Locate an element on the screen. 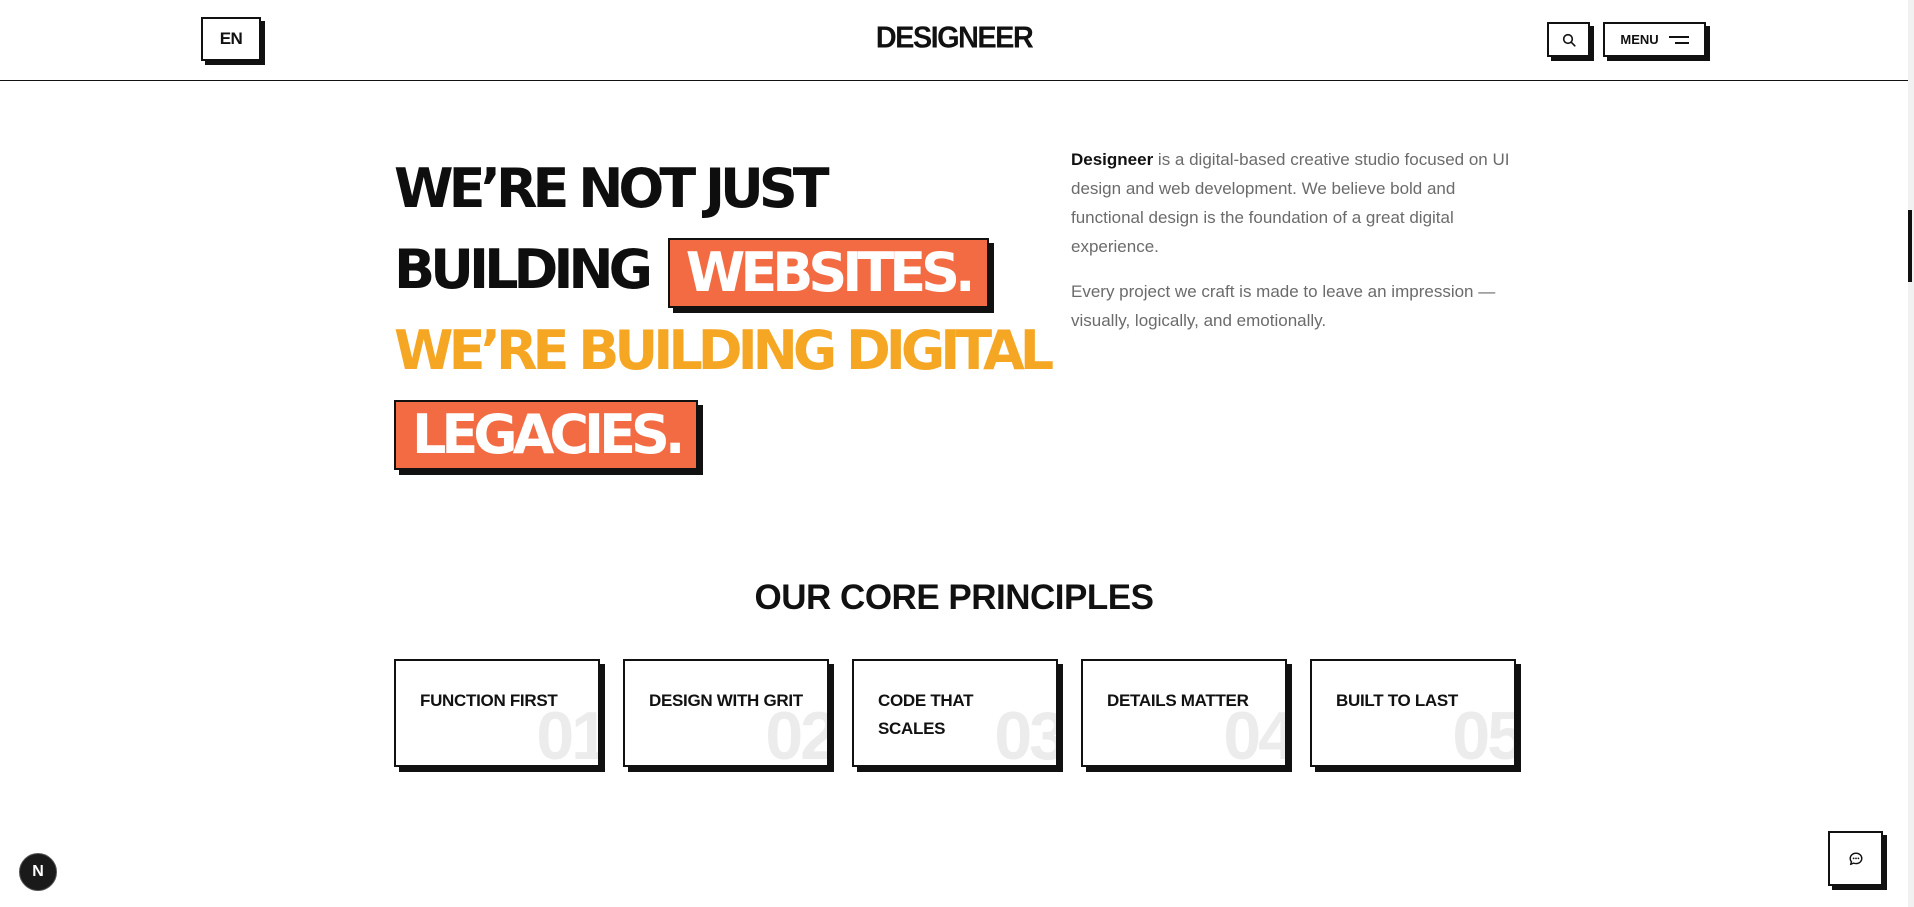  scrollbar-thumb is located at coordinates (1910, 246).